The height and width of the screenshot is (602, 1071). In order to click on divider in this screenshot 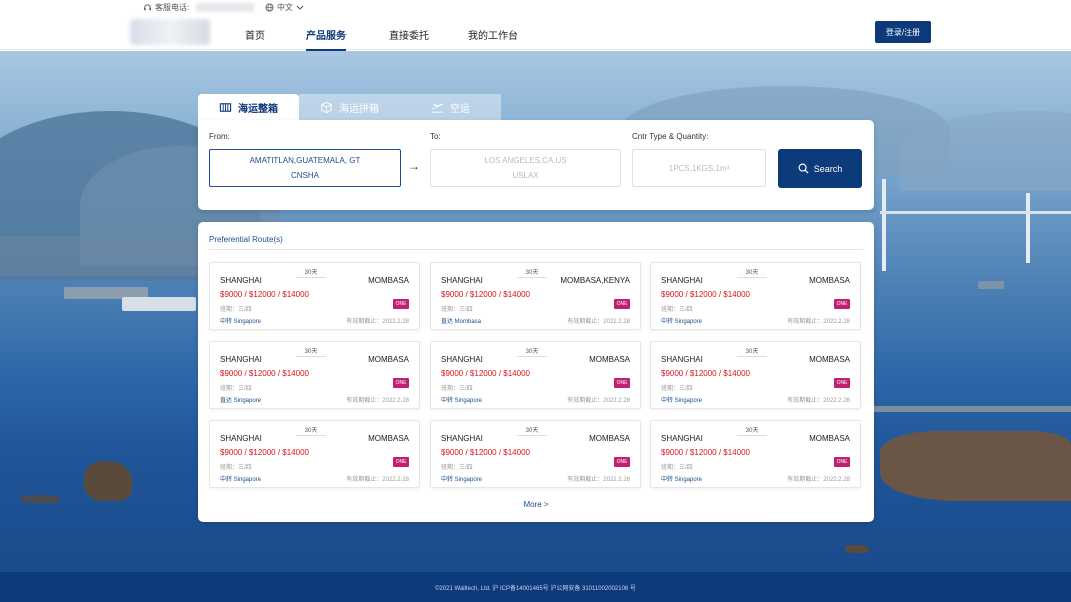, I will do `click(536, 249)`.